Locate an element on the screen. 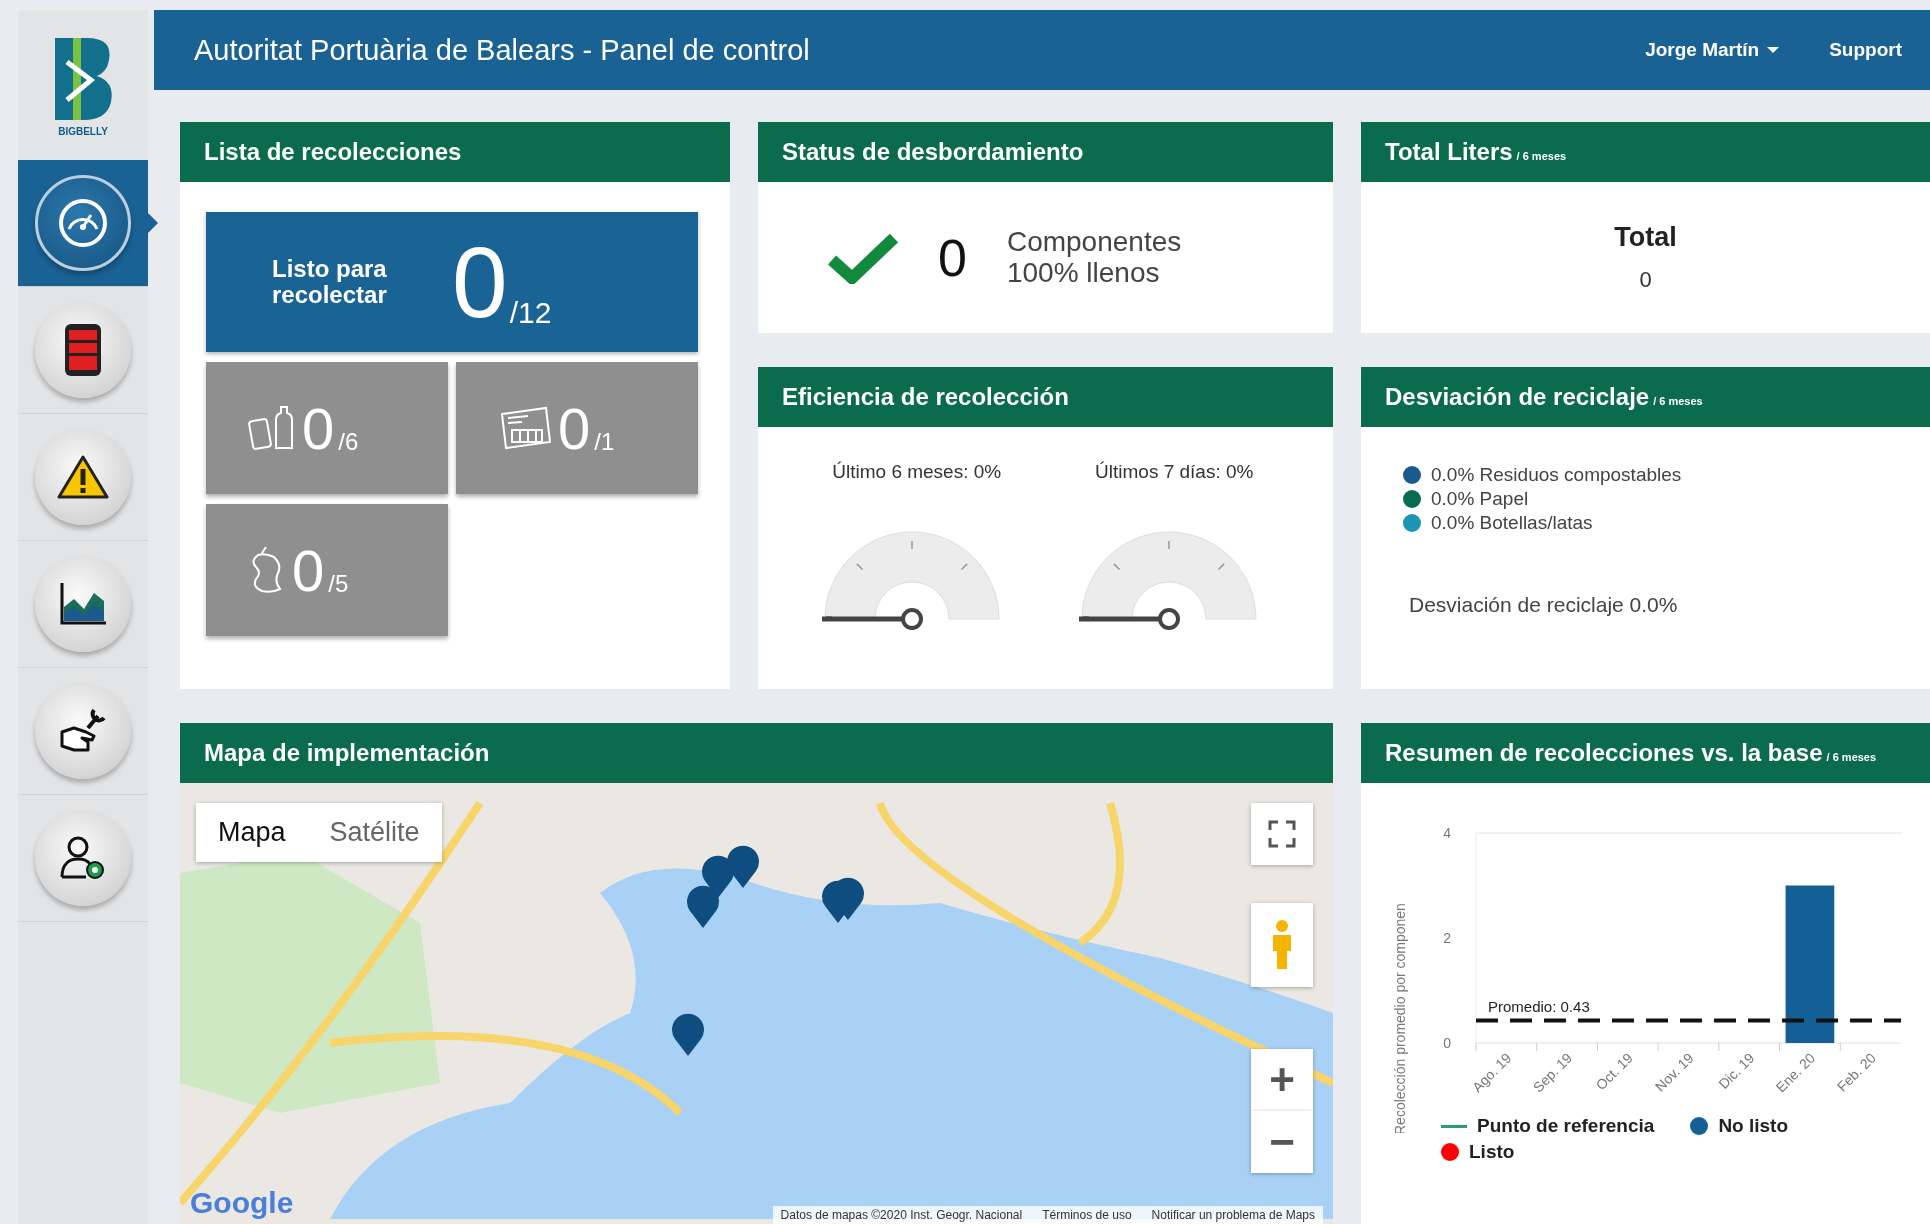 The width and height of the screenshot is (1930, 1224). ready-count: 0 is located at coordinates (480, 282).